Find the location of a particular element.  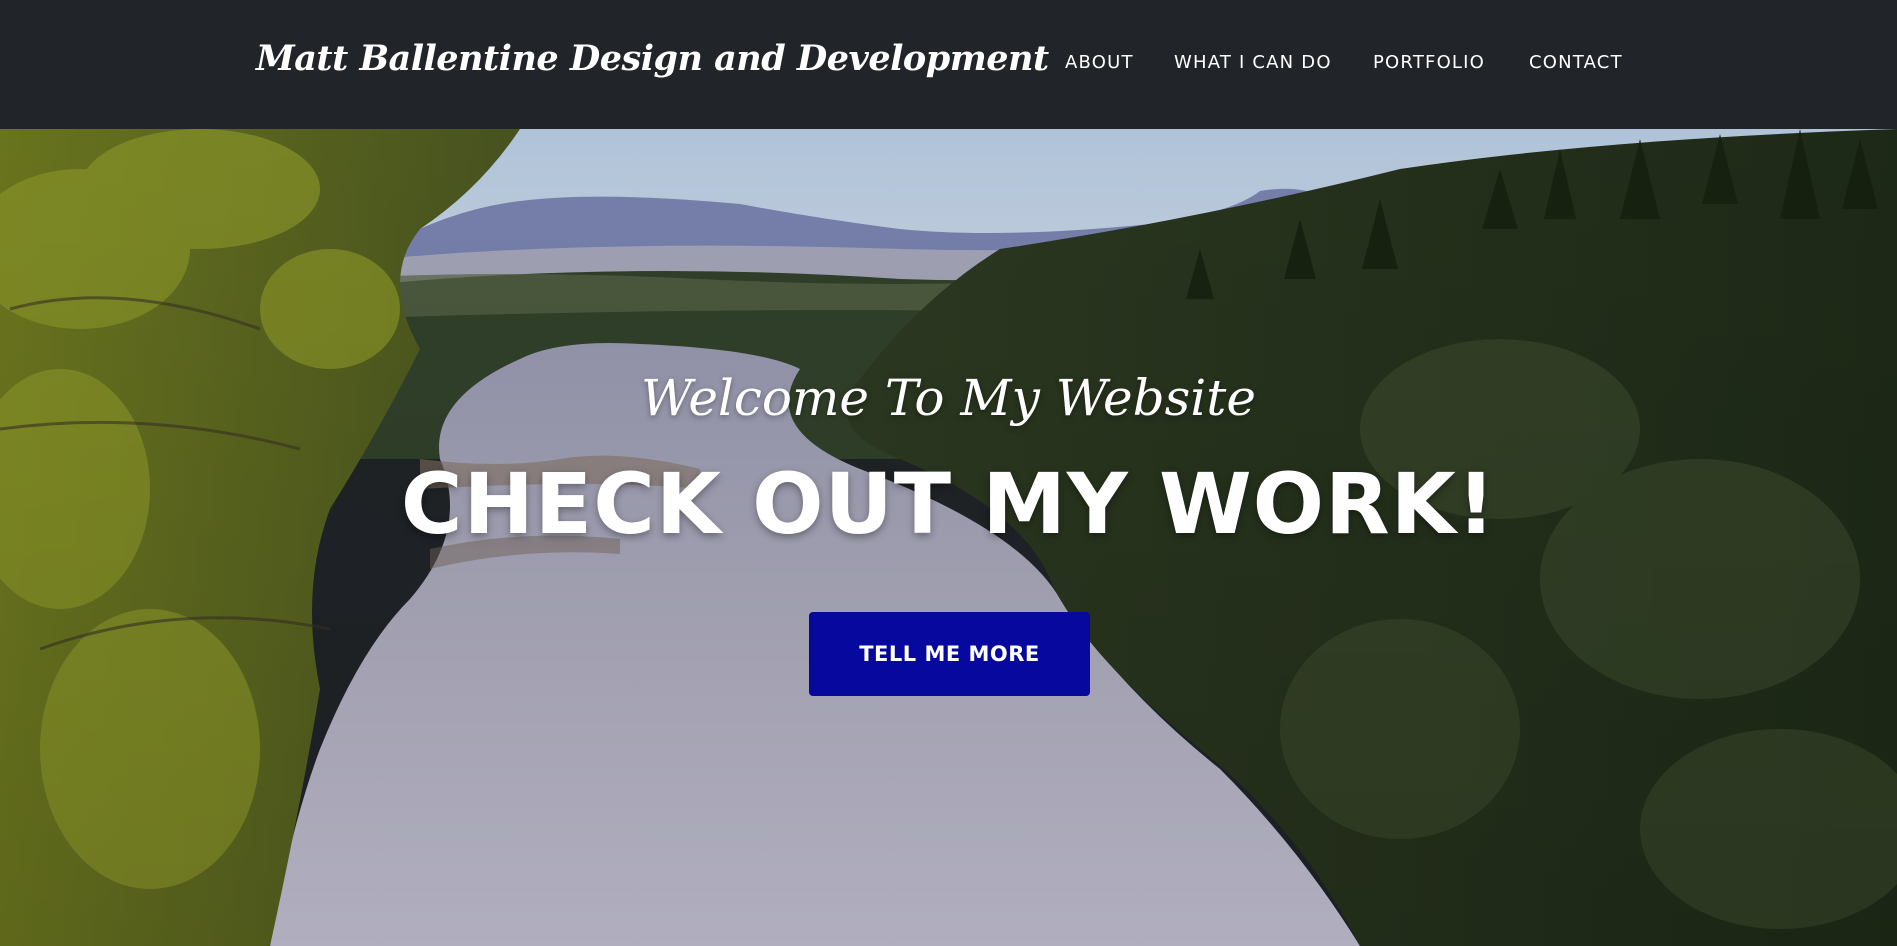

nav-link-portfolio: PORTFOLIO is located at coordinates (1429, 62).